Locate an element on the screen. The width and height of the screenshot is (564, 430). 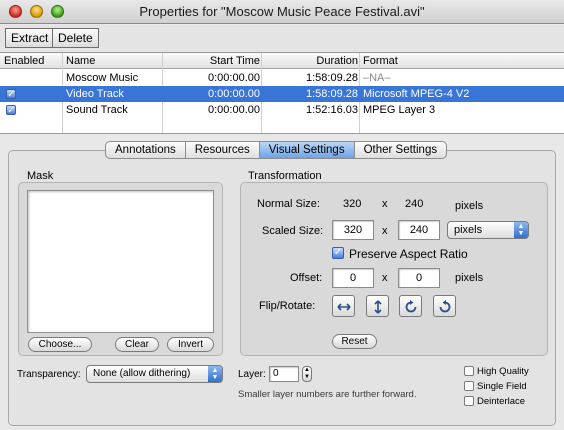
scaled-unit-popup: pixels ▲ ▼ is located at coordinates (488, 230).